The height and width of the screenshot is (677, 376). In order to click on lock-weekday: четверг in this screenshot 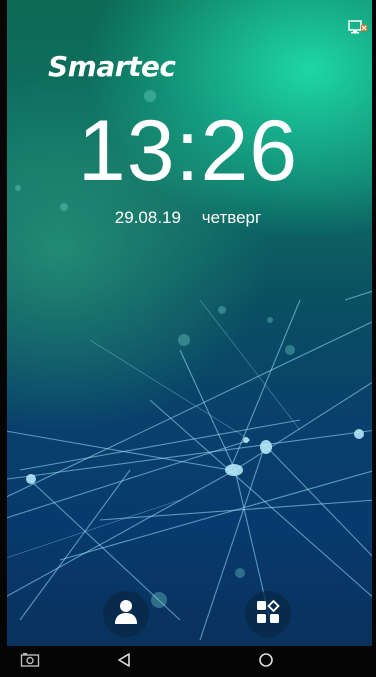, I will do `click(231, 217)`.